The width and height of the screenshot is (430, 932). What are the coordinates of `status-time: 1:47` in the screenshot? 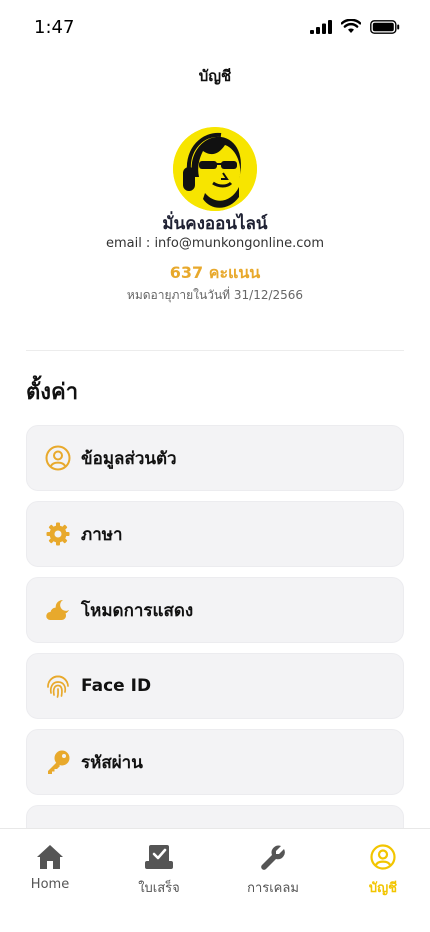 It's located at (54, 27).